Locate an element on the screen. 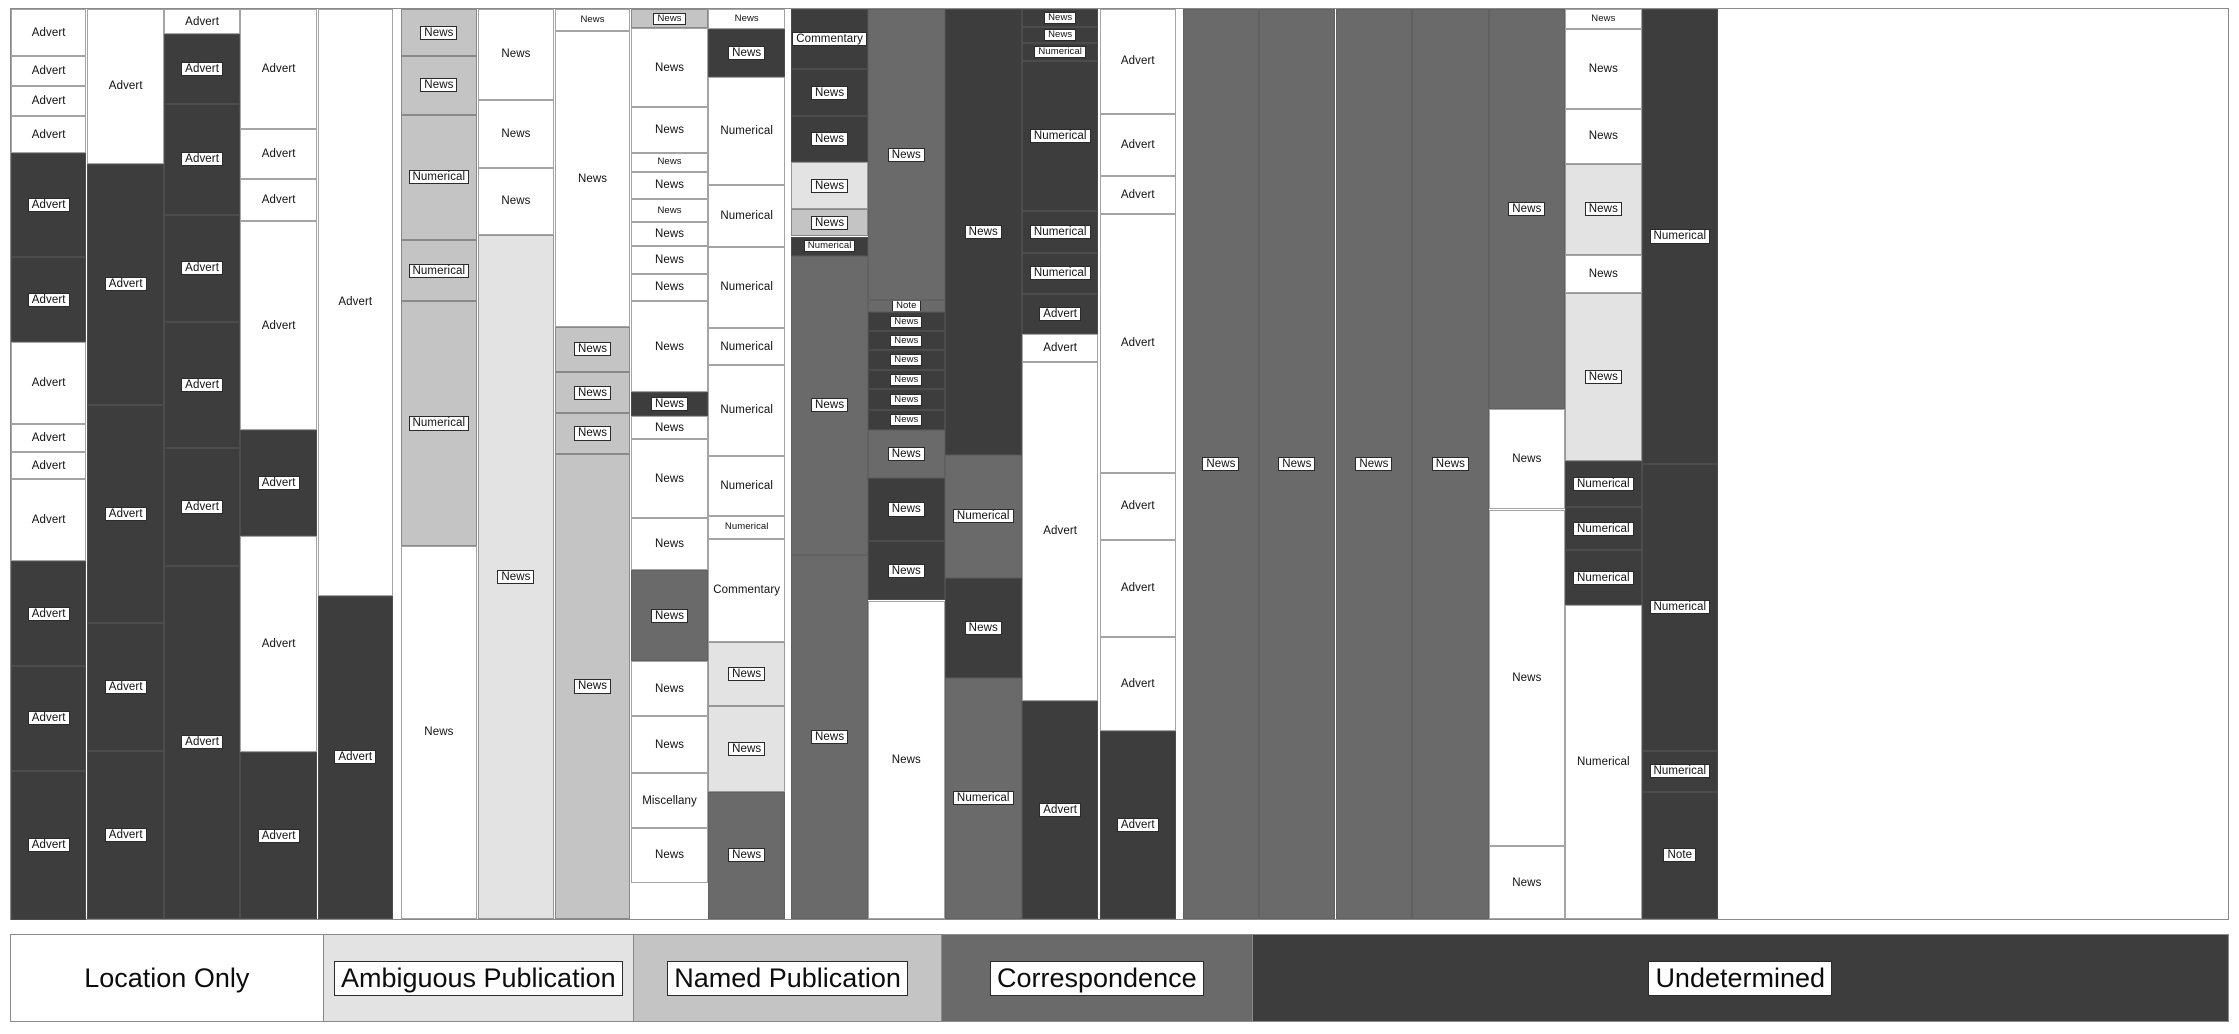 The image size is (2239, 1034). legend-item-label: Undetermined is located at coordinates (1740, 978).